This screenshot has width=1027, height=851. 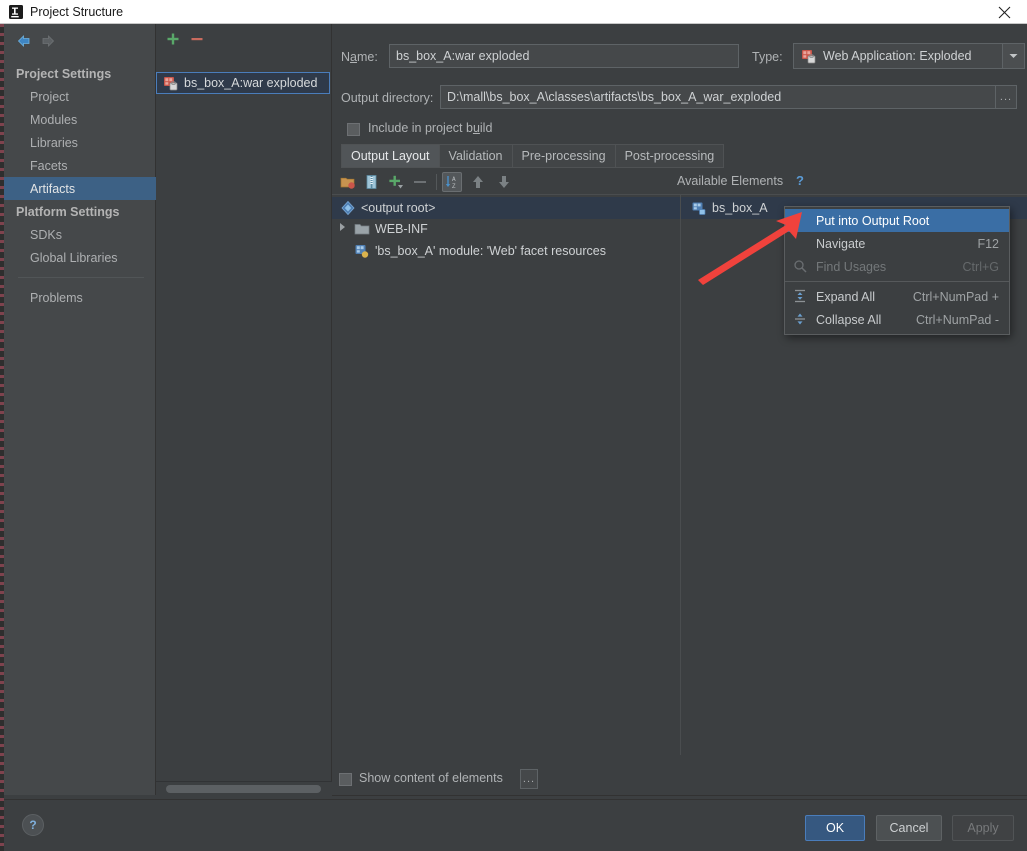 What do you see at coordinates (897, 243) in the screenshot?
I see `menu-item-navigate: Navigate F12` at bounding box center [897, 243].